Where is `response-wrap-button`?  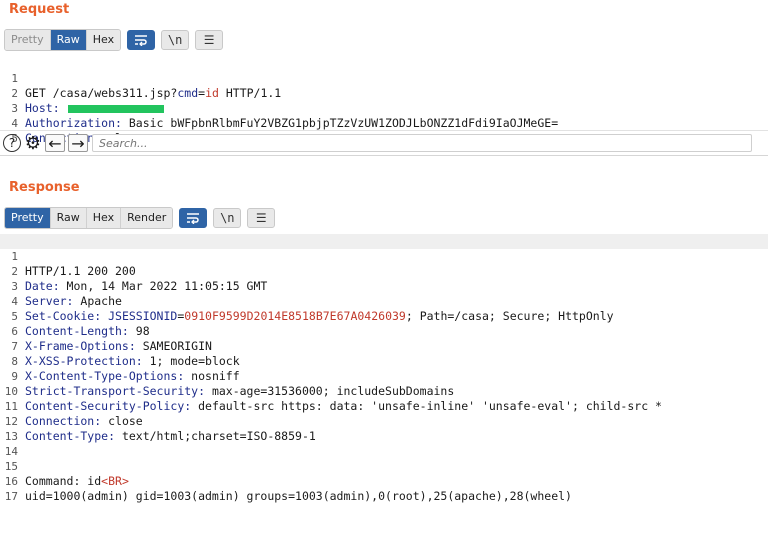
response-wrap-button is located at coordinates (193, 218).